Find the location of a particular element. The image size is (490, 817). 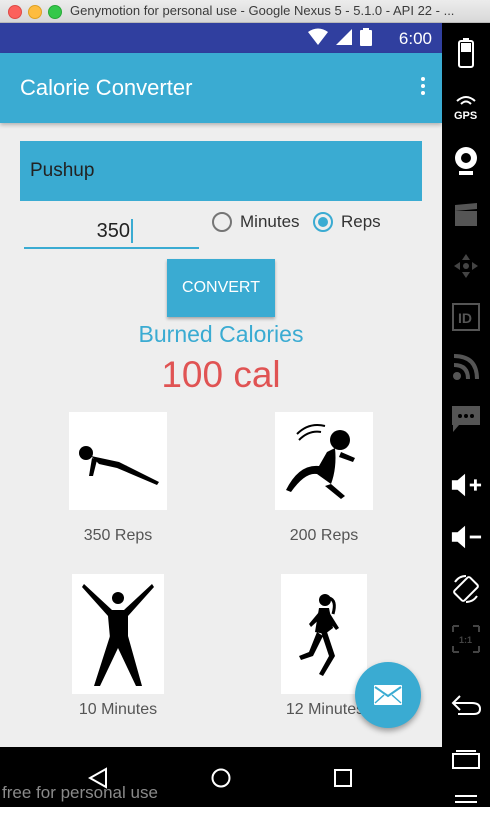

overflow-menu-icon is located at coordinates (423, 88).